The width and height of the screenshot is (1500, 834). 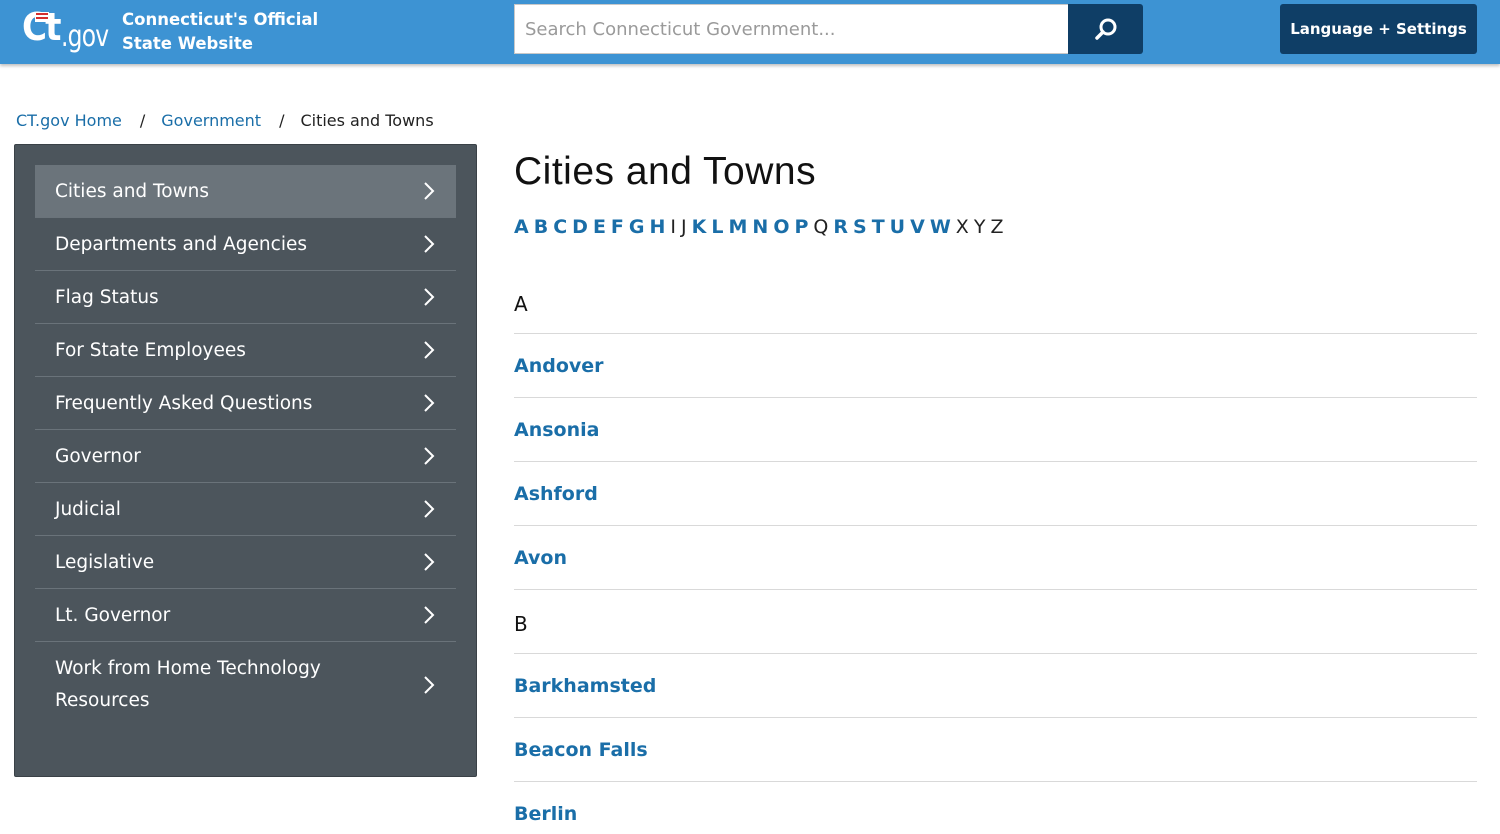 What do you see at coordinates (211, 121) in the screenshot?
I see `breadcrumb-government-link: Government` at bounding box center [211, 121].